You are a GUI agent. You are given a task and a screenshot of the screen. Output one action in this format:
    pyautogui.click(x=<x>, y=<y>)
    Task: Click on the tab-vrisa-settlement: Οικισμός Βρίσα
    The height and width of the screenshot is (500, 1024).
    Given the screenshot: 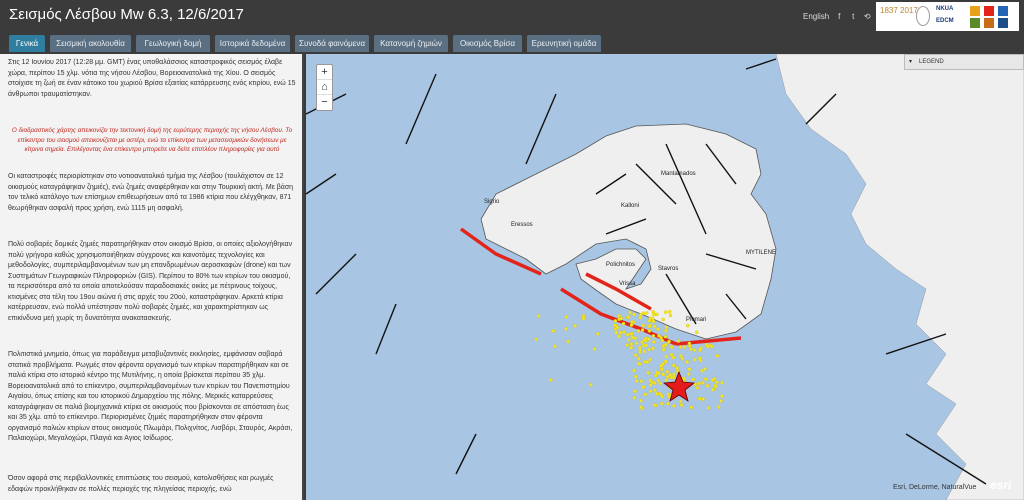 What is the action you would take?
    pyautogui.click(x=487, y=43)
    